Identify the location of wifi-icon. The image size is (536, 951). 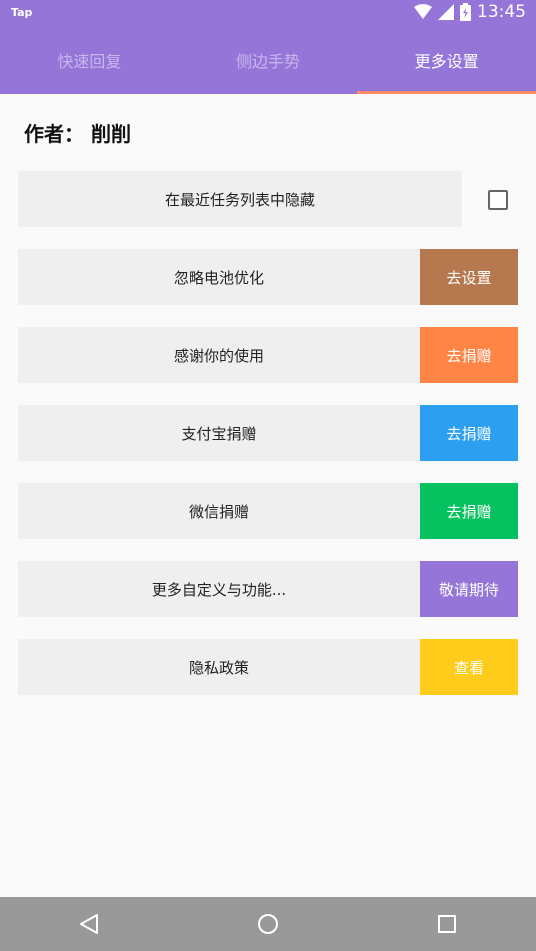
(423, 11).